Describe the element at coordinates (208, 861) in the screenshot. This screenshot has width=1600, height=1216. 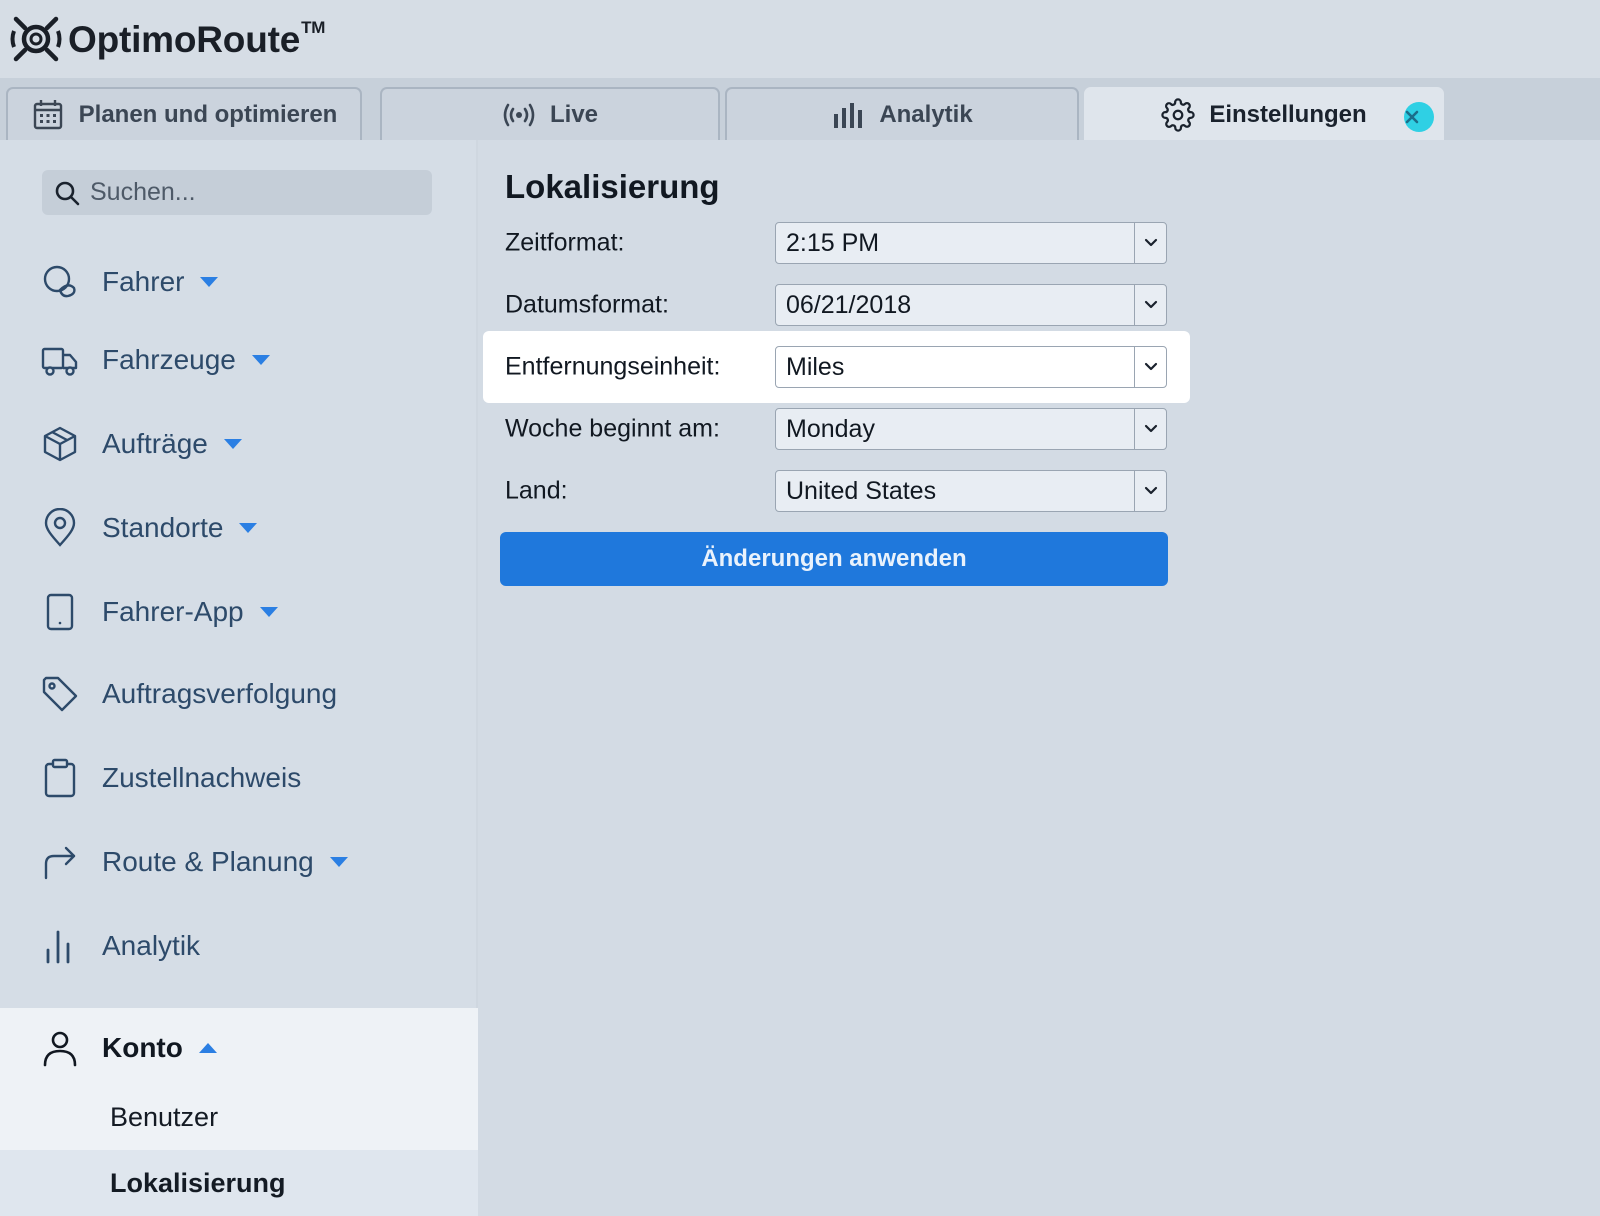
I see `sidebar-item-label: Route & Planung` at that location.